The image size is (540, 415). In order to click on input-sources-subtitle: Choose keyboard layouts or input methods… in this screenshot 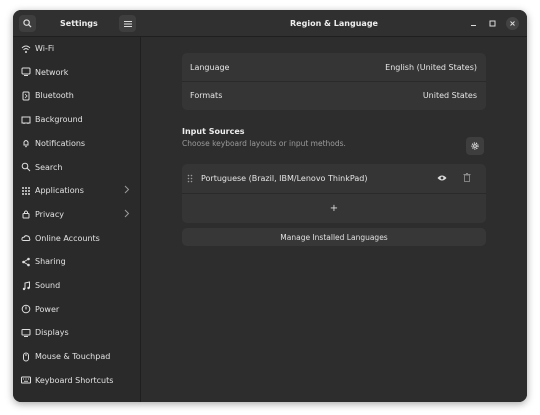, I will do `click(264, 143)`.